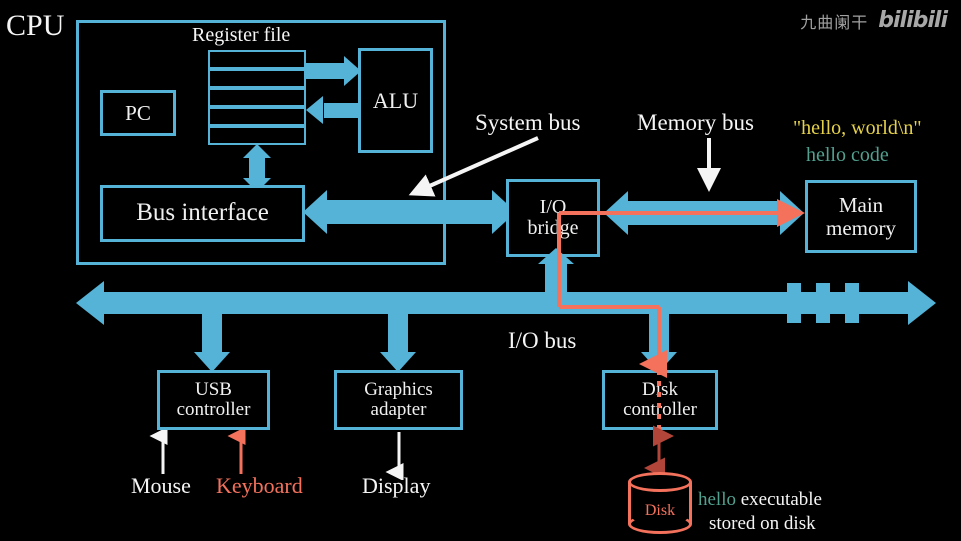  Describe the element at coordinates (398, 390) in the screenshot. I see `graphics-adapter-label-line1: Graphics` at that location.